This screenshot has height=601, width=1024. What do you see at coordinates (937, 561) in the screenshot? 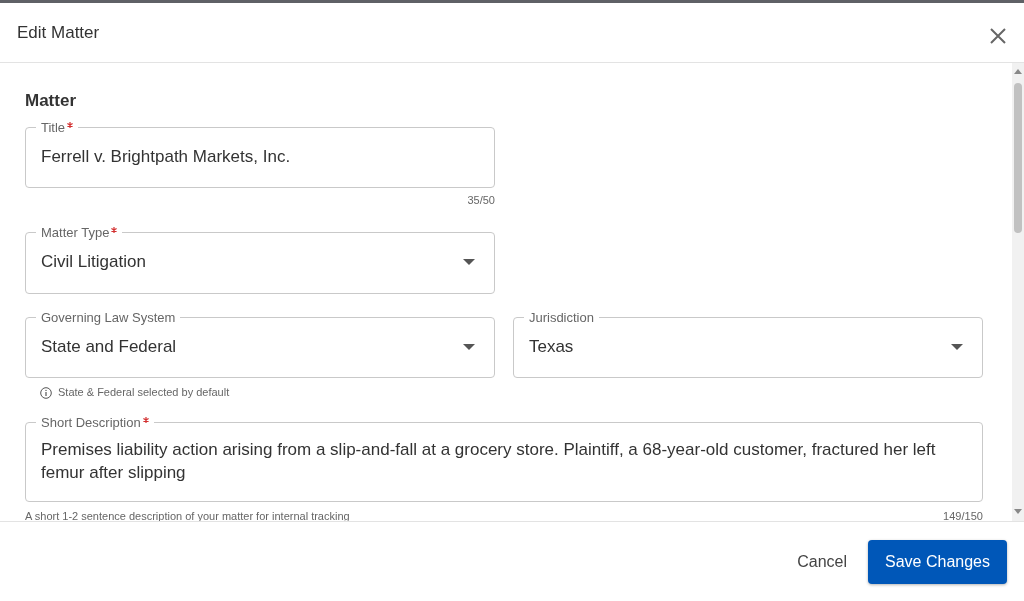
I see `save-button: Save Changes` at bounding box center [937, 561].